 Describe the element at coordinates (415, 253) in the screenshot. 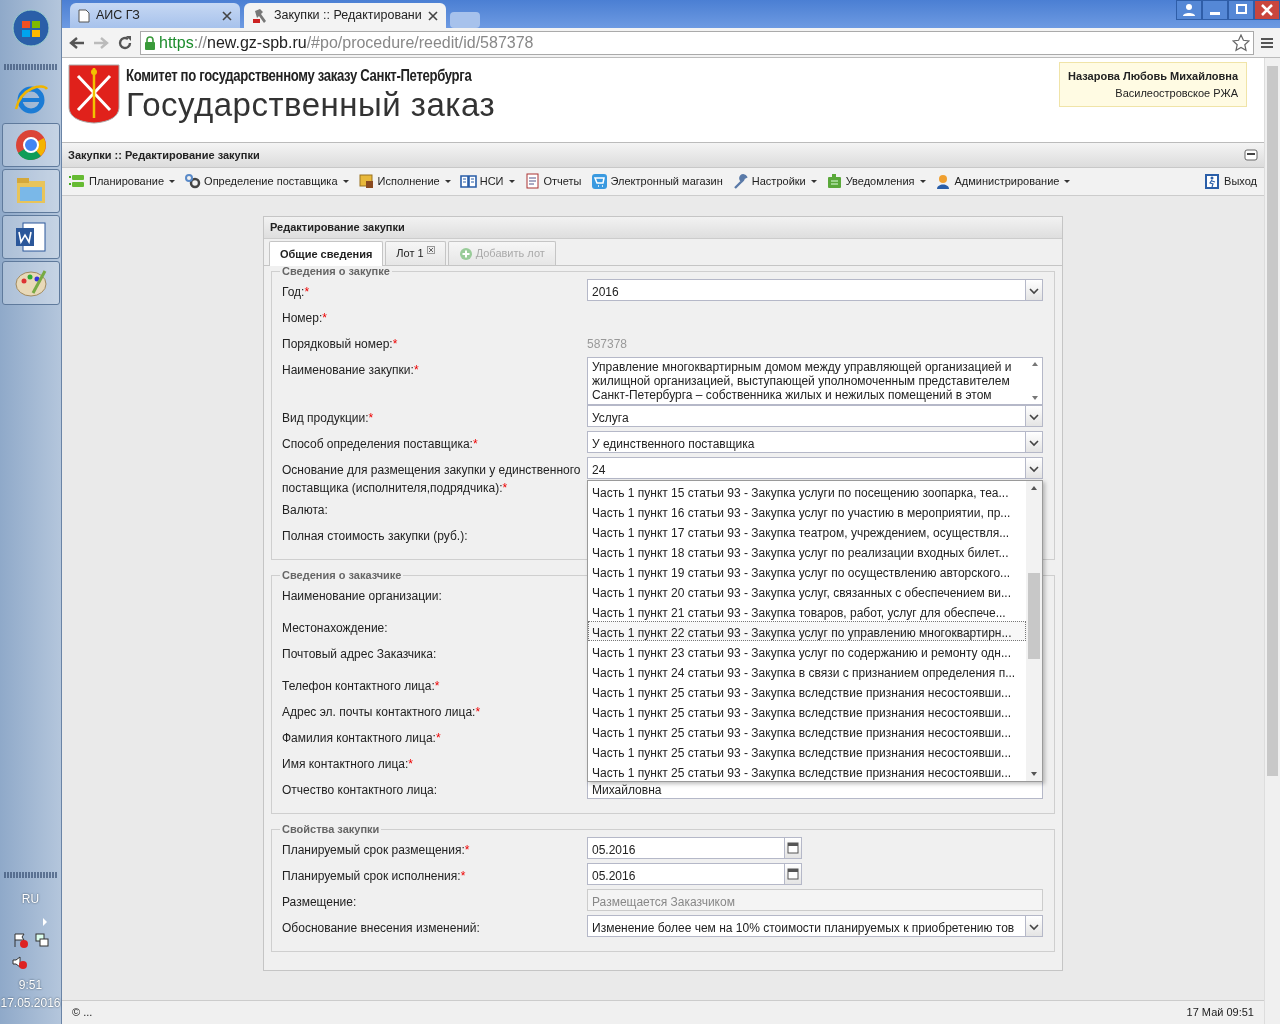

I see `form-tab: Лот 1` at that location.